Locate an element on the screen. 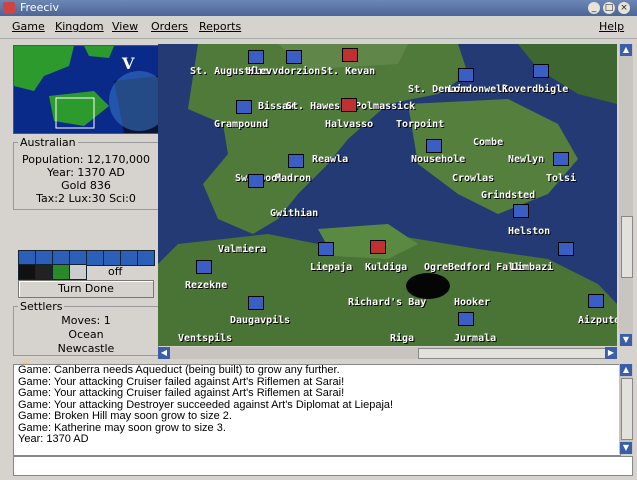  overview-label: V is located at coordinates (128, 63).